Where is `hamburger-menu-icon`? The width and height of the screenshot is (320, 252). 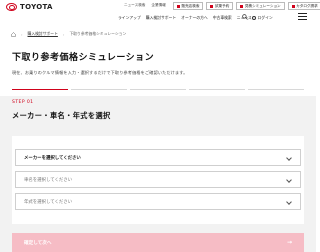 hamburger-menu-icon is located at coordinates (302, 16).